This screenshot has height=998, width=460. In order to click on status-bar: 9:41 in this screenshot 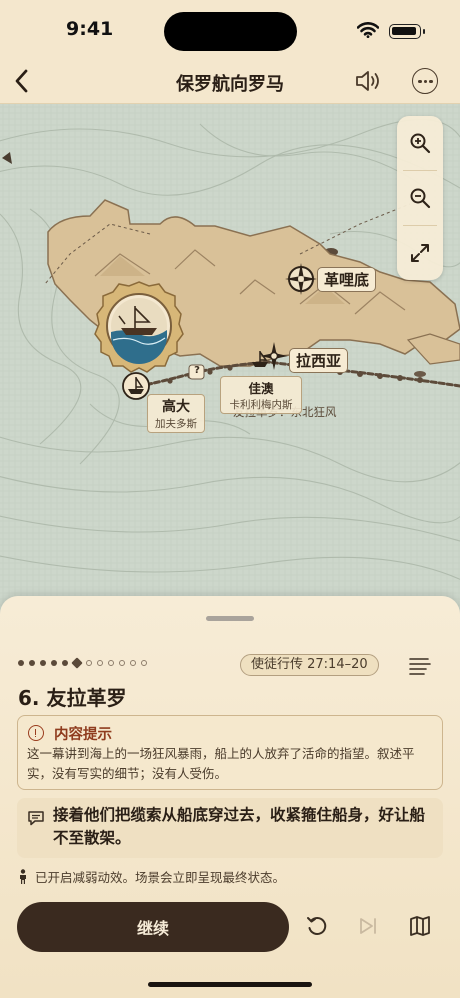, I will do `click(230, 29)`.